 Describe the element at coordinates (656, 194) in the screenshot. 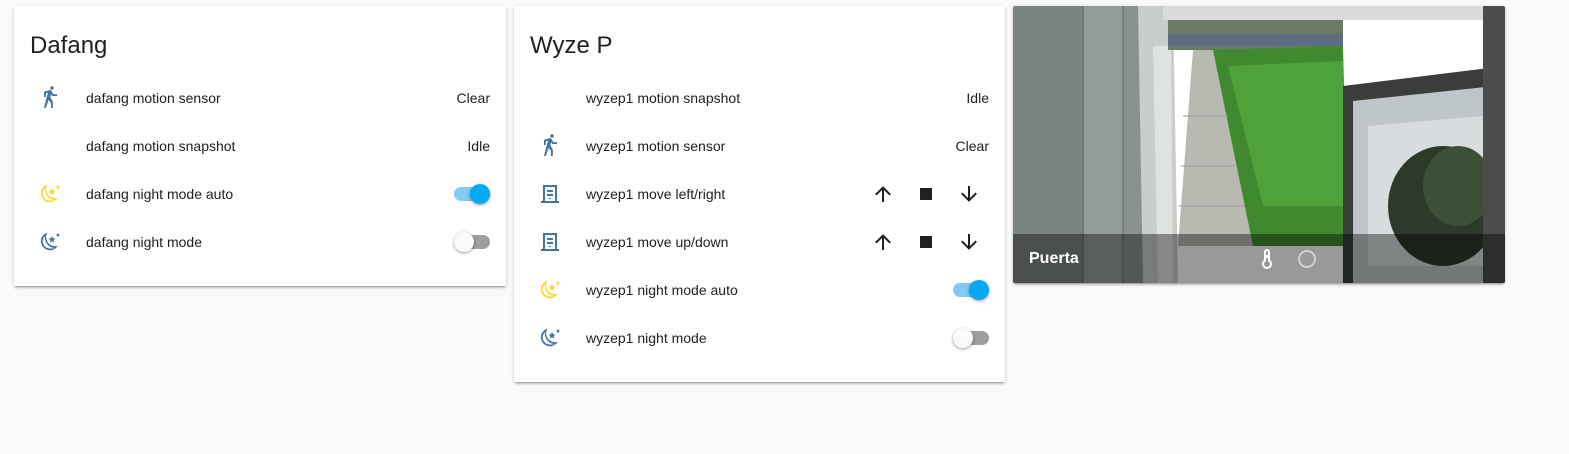

I see `entity-name: wyzep1 move left/right` at that location.